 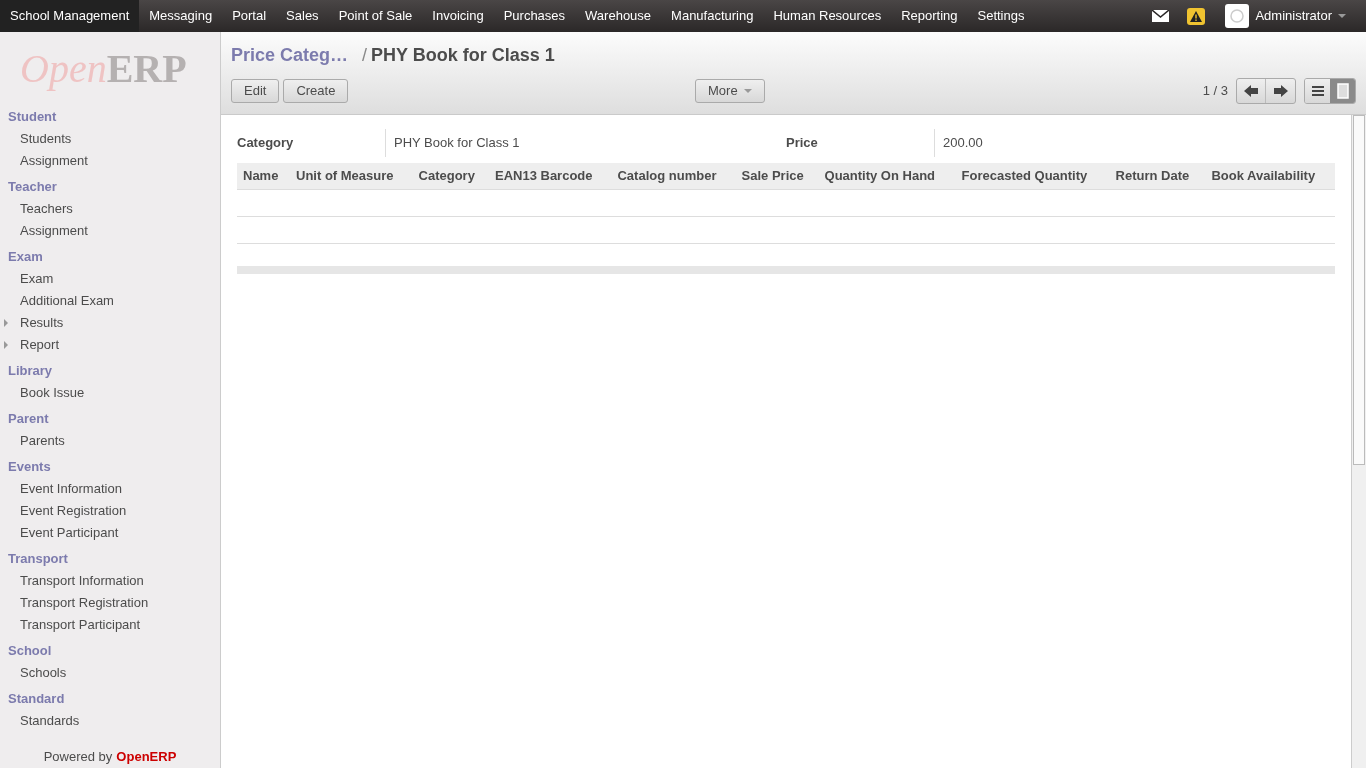 What do you see at coordinates (1157, 176) in the screenshot?
I see `column-header: Return Date` at bounding box center [1157, 176].